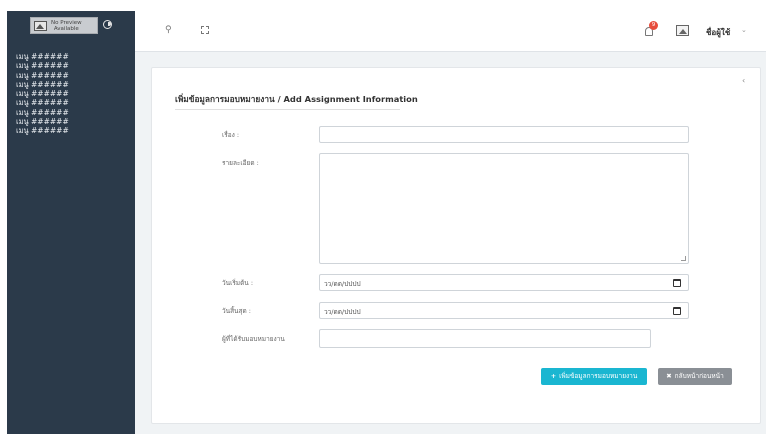 The image size is (766, 434). I want to click on end-date-placeholder: วว/ดด/ปปปป, so click(342, 312).